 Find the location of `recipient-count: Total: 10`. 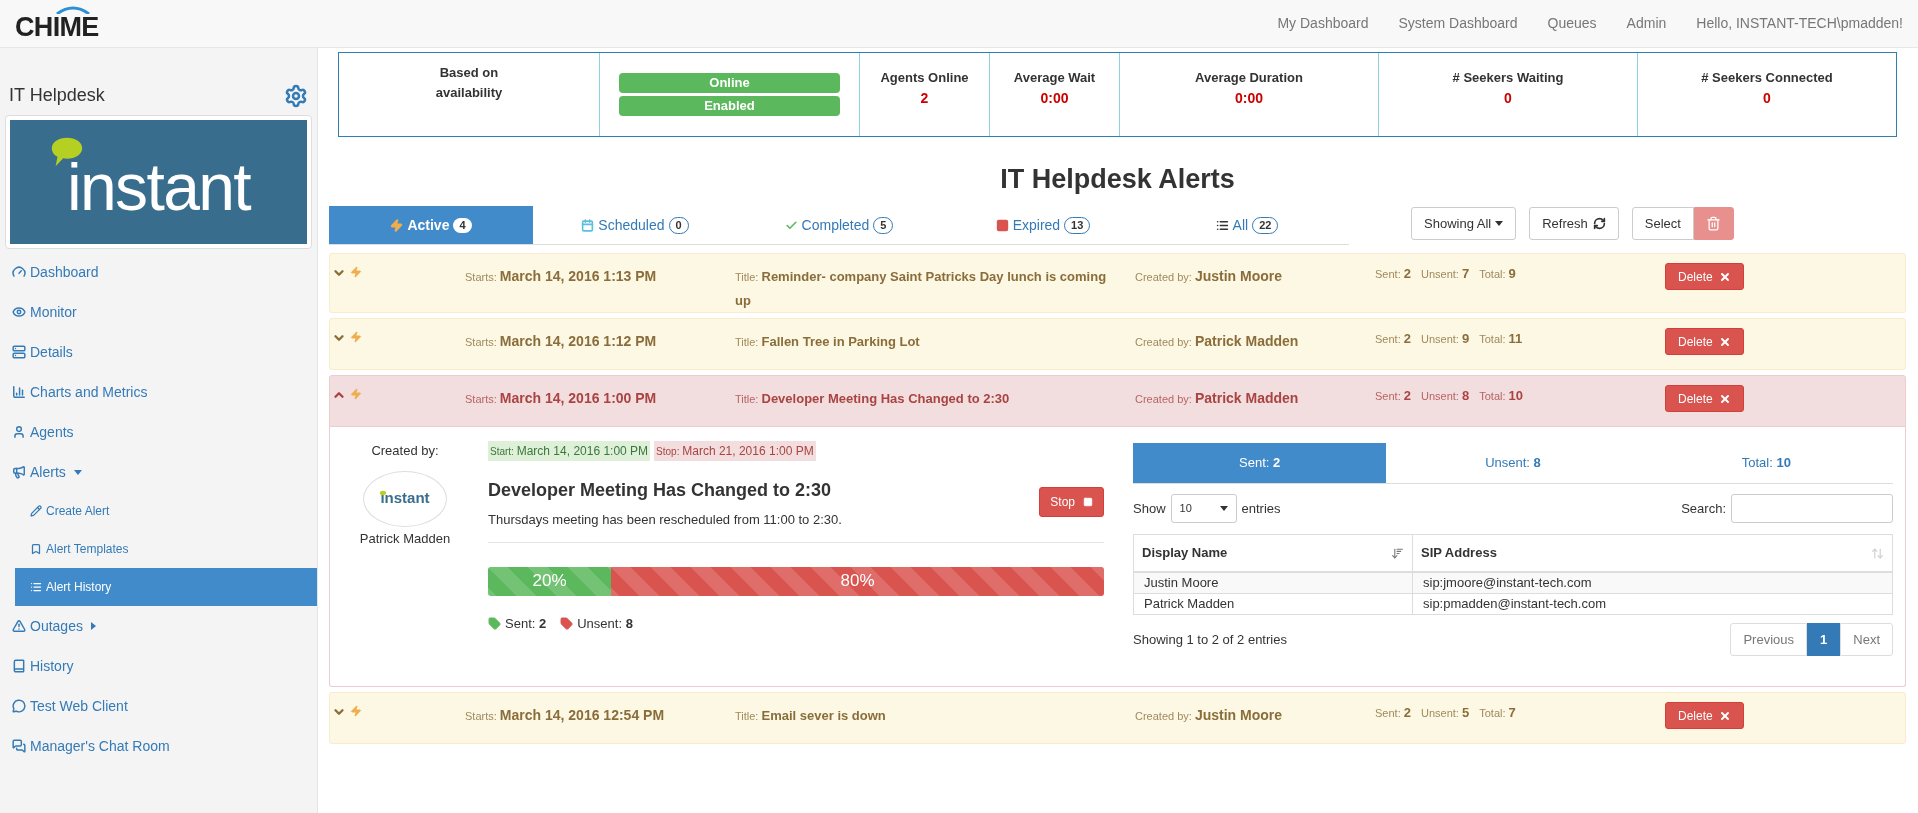

recipient-count: Total: 10 is located at coordinates (1501, 396).